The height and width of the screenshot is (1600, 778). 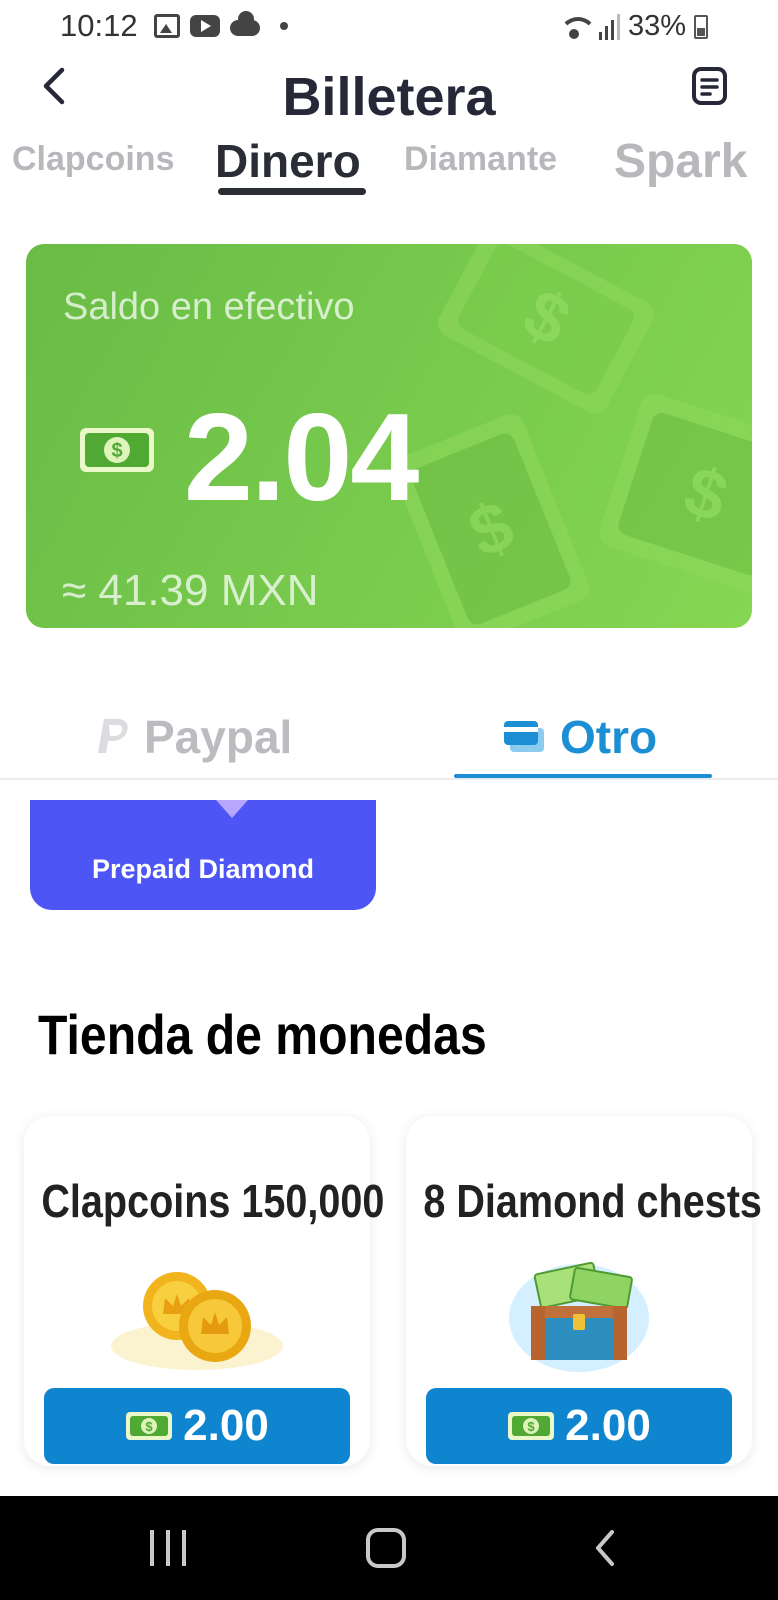 I want to click on product-card-clapcoins: Clapcoins 150,000 $ 2.00, so click(x=204, y=1291).